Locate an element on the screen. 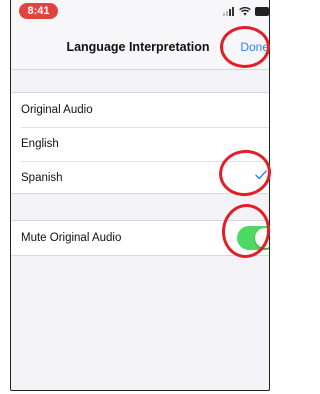  mute-section: Mute Original Audio is located at coordinates (140, 238).